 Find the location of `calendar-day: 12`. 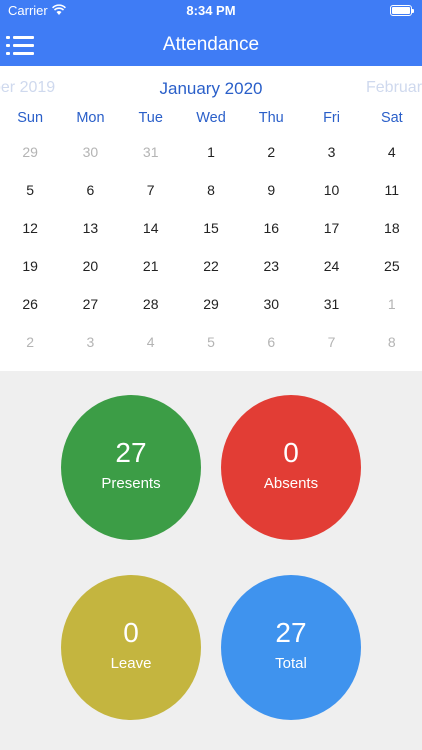

calendar-day: 12 is located at coordinates (30, 237).